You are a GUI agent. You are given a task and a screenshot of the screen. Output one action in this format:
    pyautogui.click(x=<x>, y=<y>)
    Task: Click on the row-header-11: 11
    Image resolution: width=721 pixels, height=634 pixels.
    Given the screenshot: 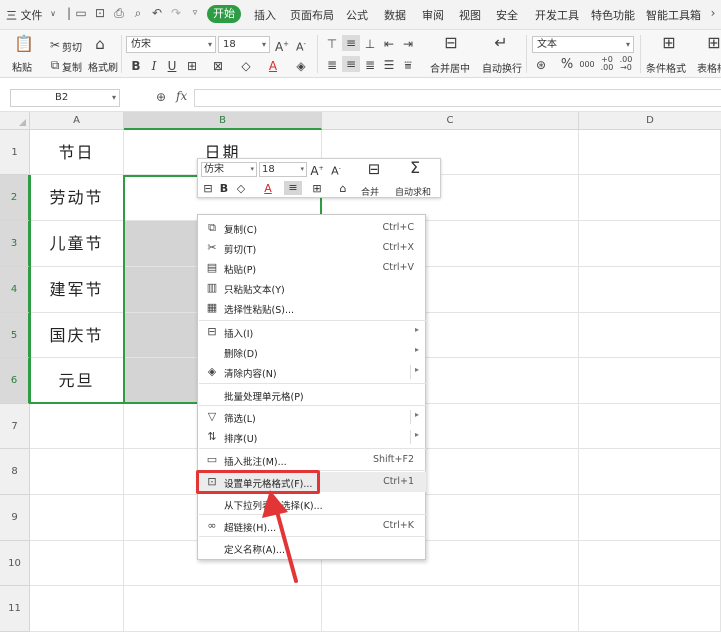 What is the action you would take?
    pyautogui.click(x=15, y=609)
    